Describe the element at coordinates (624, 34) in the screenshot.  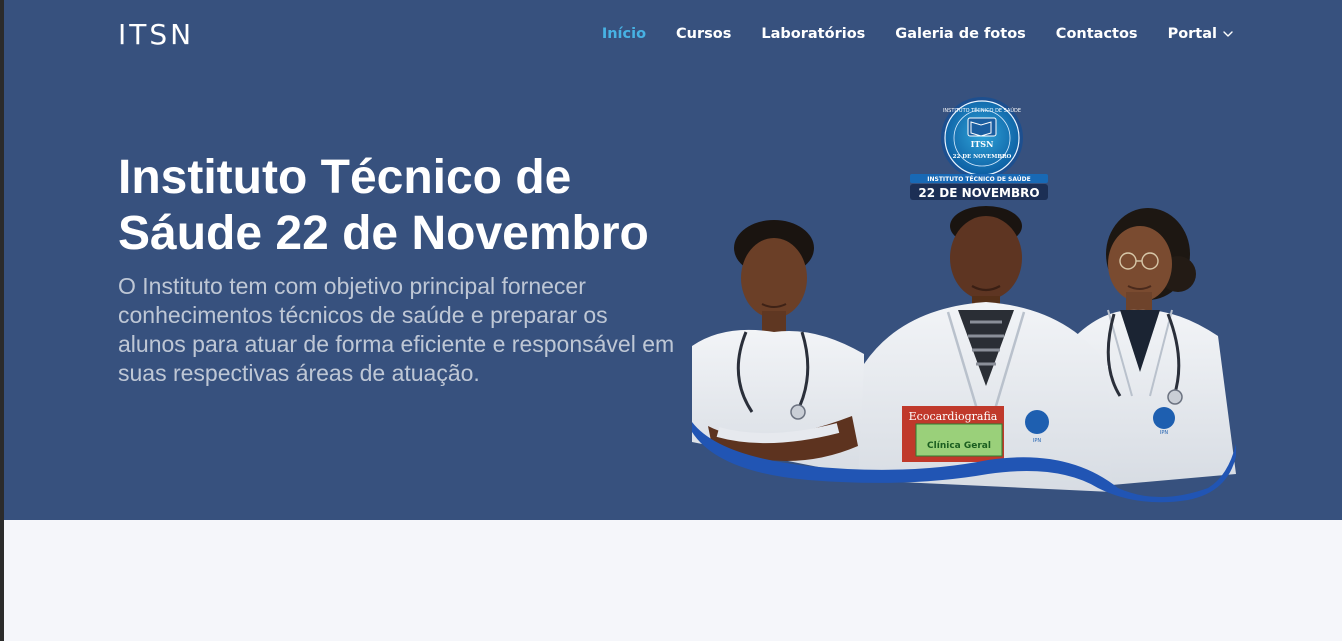
I see `nav-item-inicio: Início` at that location.